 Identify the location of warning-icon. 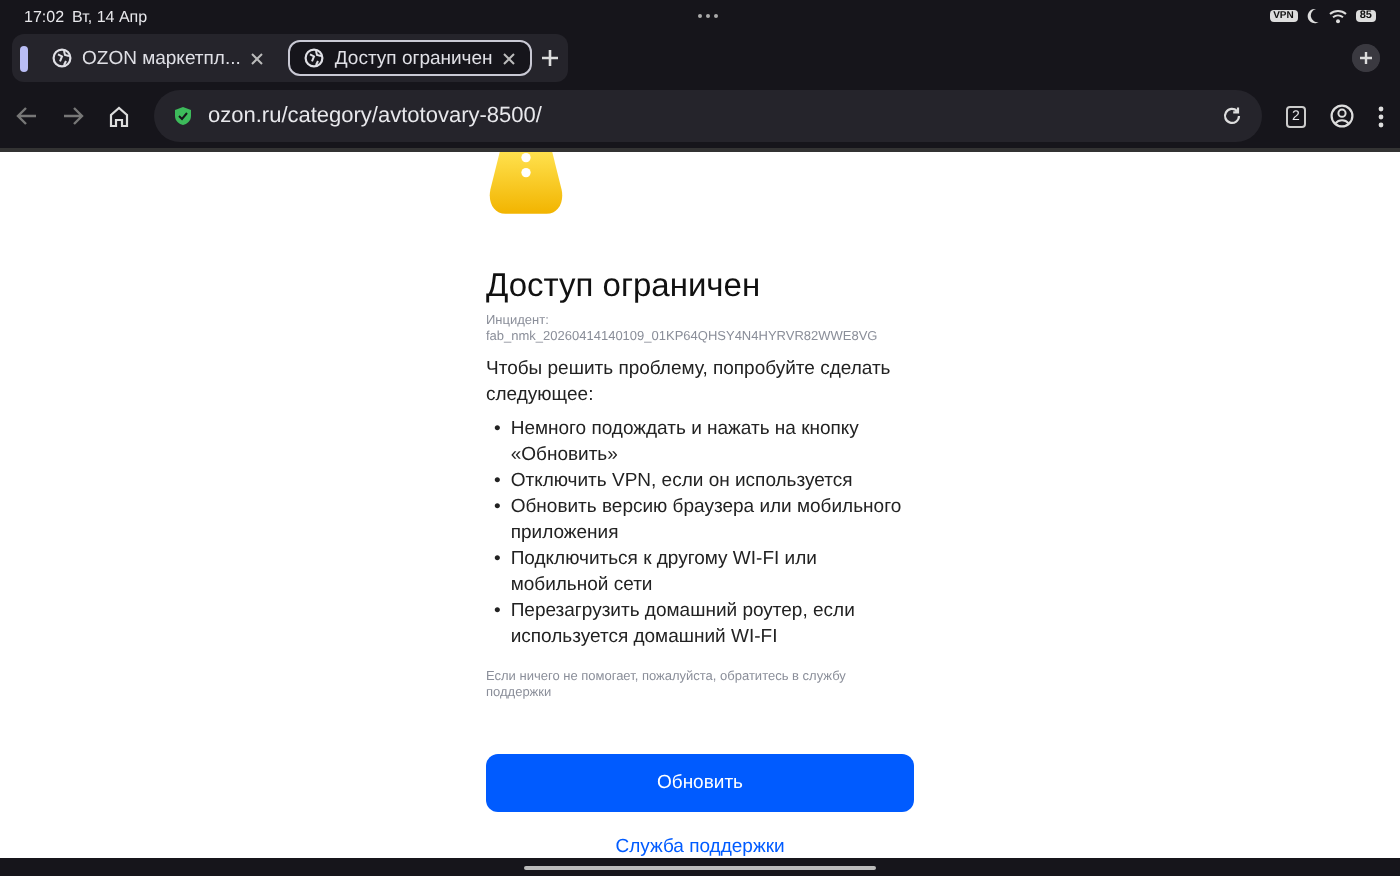
(526, 184).